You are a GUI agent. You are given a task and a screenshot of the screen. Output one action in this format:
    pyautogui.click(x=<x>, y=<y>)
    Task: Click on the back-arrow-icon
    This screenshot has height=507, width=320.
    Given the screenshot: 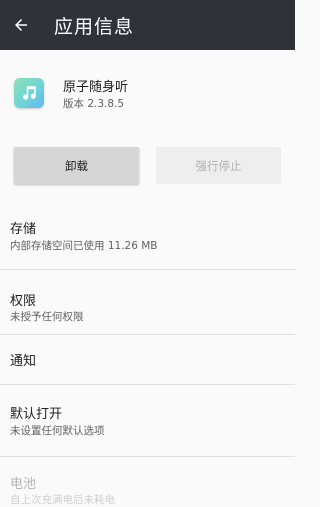 What is the action you would take?
    pyautogui.click(x=21, y=25)
    